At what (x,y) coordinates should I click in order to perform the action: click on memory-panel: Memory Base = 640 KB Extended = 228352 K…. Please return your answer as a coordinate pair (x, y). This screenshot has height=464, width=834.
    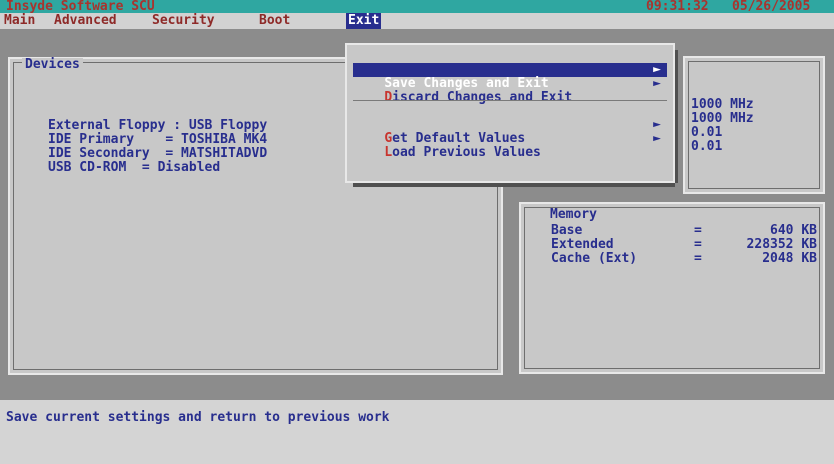
    Looking at the image, I should click on (672, 288).